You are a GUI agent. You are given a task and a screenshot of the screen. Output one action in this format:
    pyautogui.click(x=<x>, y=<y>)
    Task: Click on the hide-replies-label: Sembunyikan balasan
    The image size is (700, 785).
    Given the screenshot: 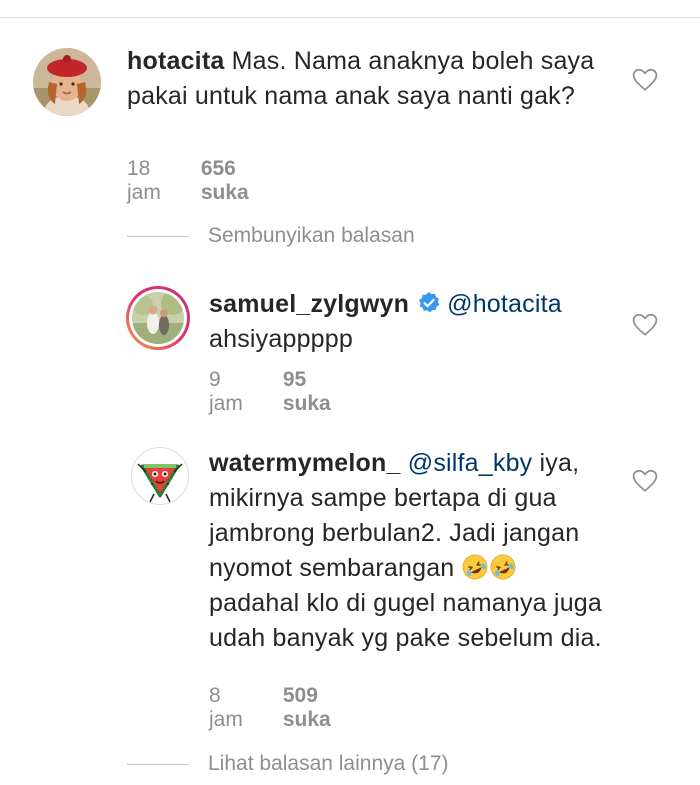 What is the action you would take?
    pyautogui.click(x=311, y=235)
    